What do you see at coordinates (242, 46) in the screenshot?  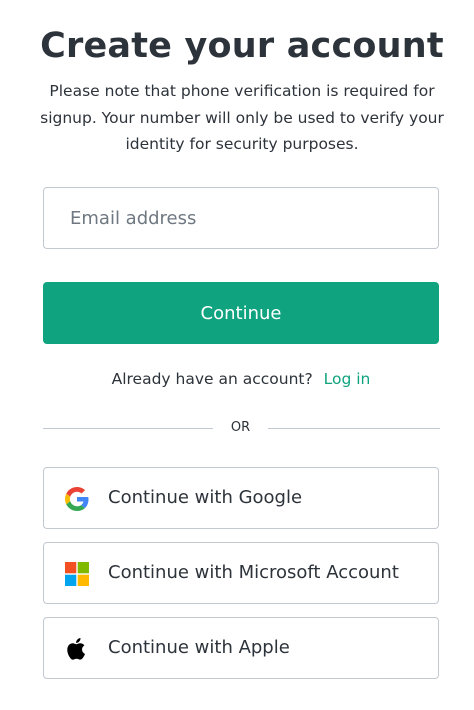 I see `page-title: Create your account` at bounding box center [242, 46].